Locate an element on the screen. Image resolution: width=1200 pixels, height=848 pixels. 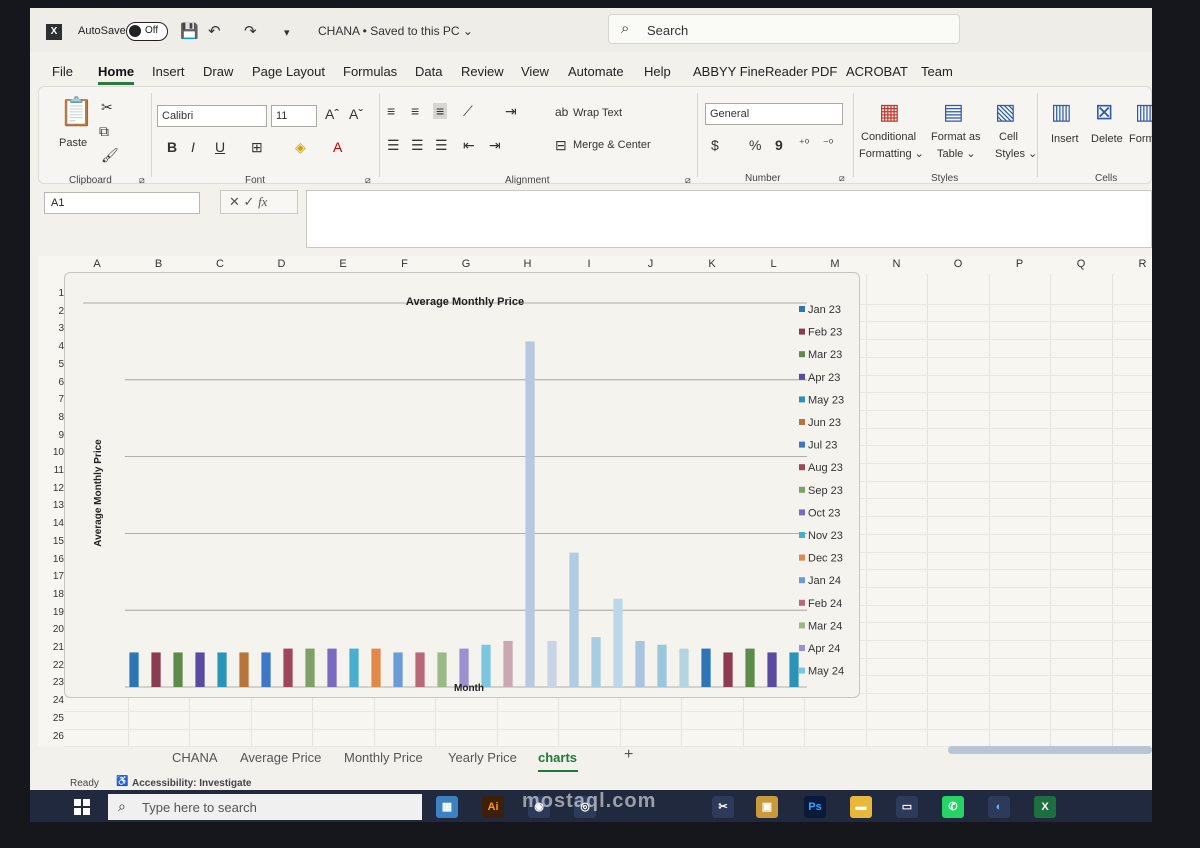
align-middle-icon: ≡ is located at coordinates (415, 111).